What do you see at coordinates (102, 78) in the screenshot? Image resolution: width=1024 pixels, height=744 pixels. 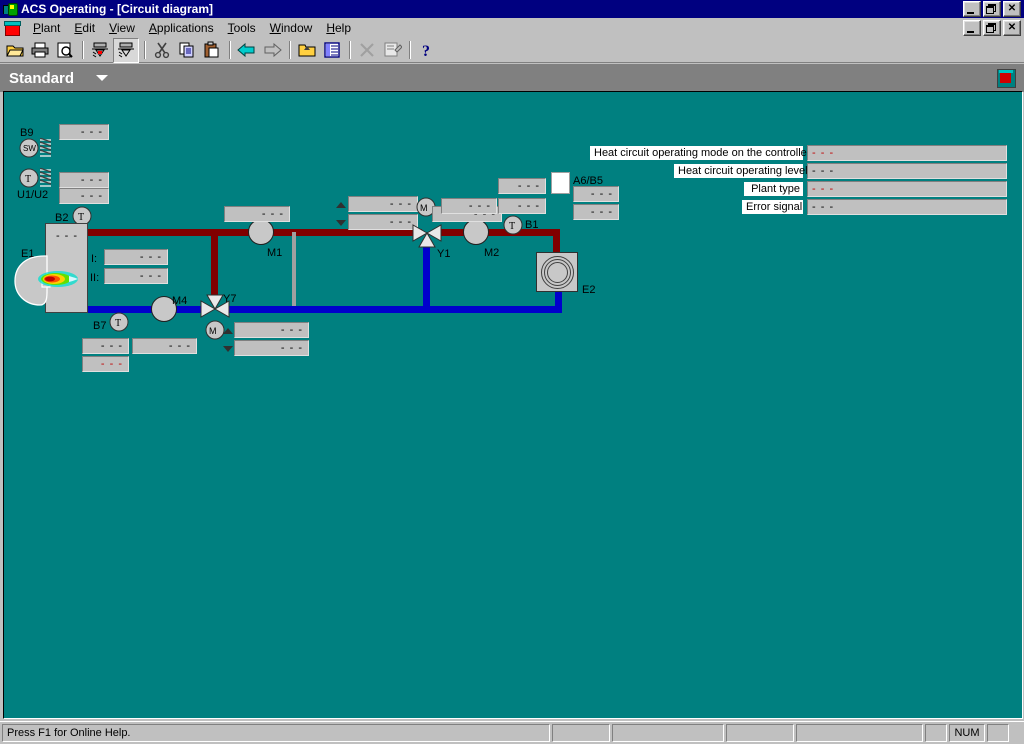 I see `chevron-down-icon` at bounding box center [102, 78].